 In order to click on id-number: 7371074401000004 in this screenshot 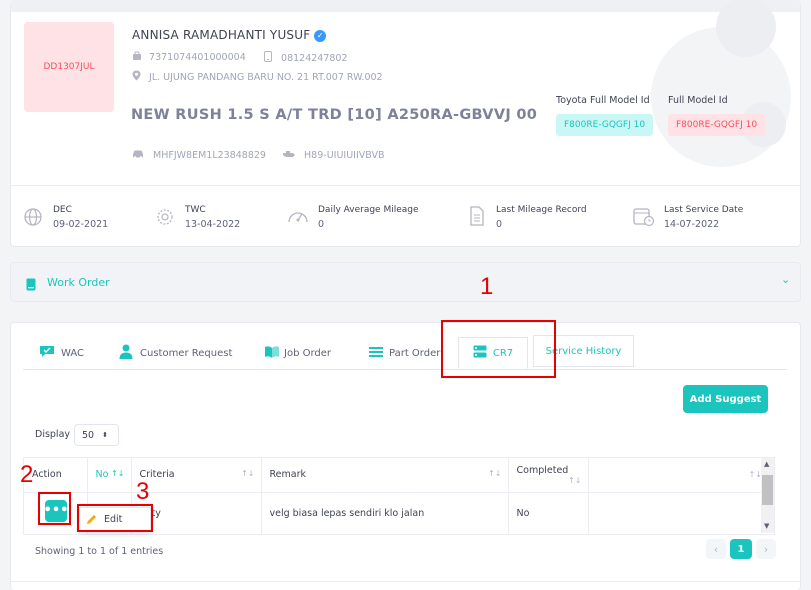, I will do `click(189, 57)`.